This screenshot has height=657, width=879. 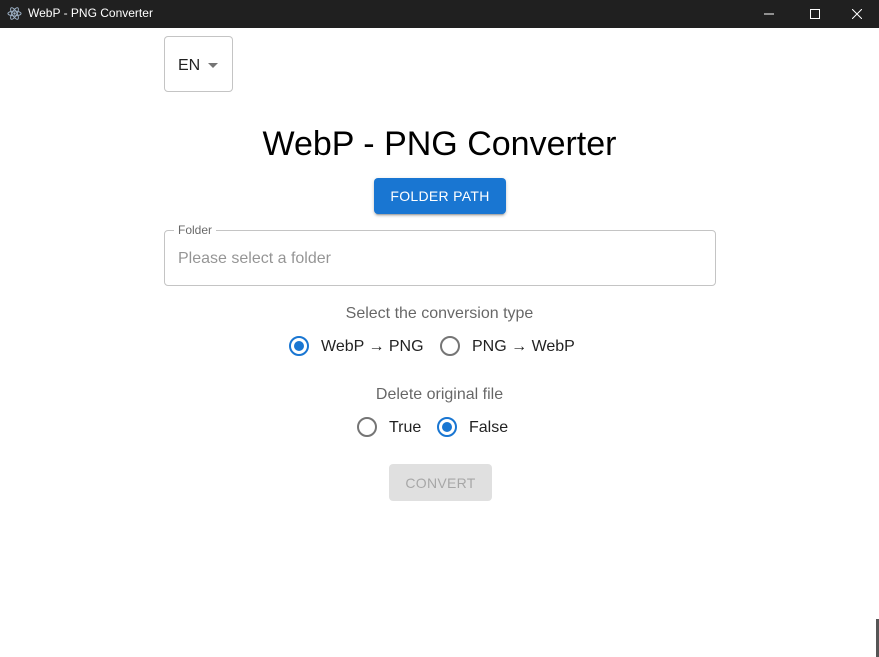 I want to click on conversion-type-label: Select the conversion type, so click(x=439, y=313).